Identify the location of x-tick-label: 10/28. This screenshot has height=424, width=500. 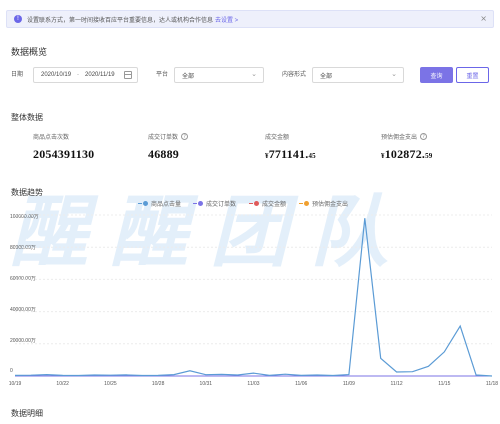
(158, 384).